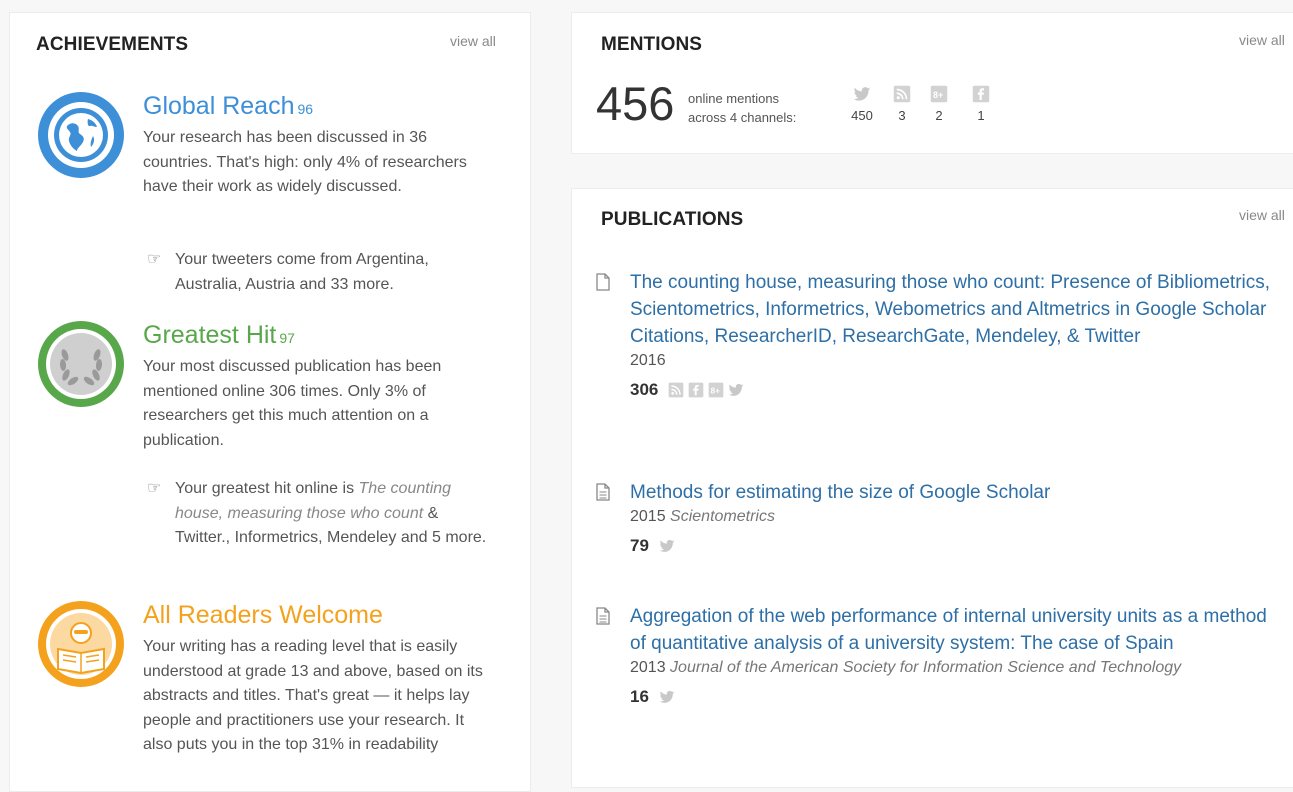 The width and height of the screenshot is (1293, 792). Describe the element at coordinates (635, 103) in the screenshot. I see `total-mentions-count: 456` at that location.